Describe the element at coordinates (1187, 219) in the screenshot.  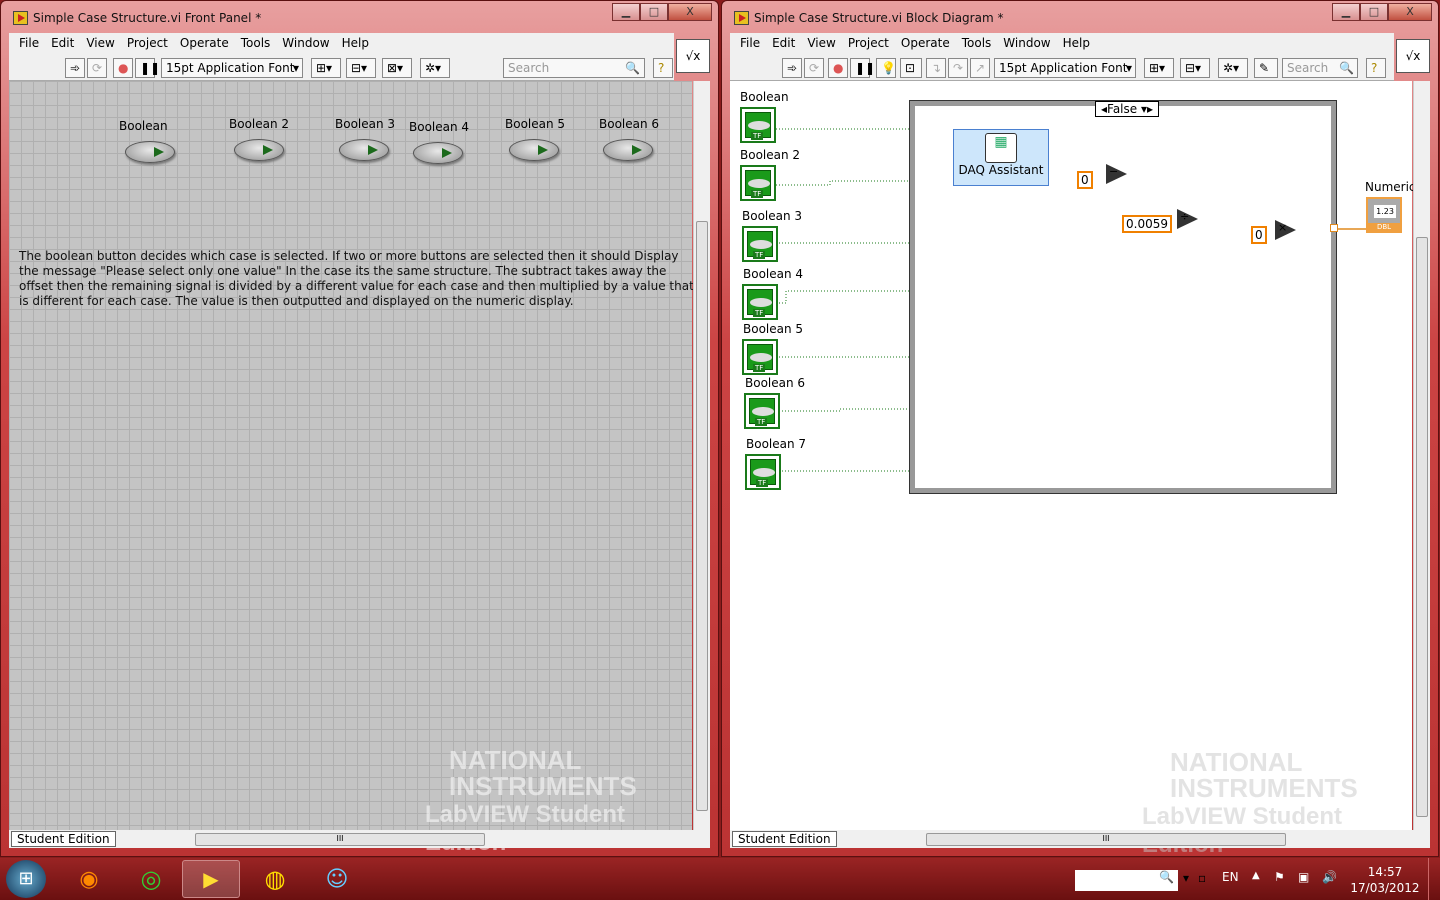
I see `divide-node: ÷` at that location.